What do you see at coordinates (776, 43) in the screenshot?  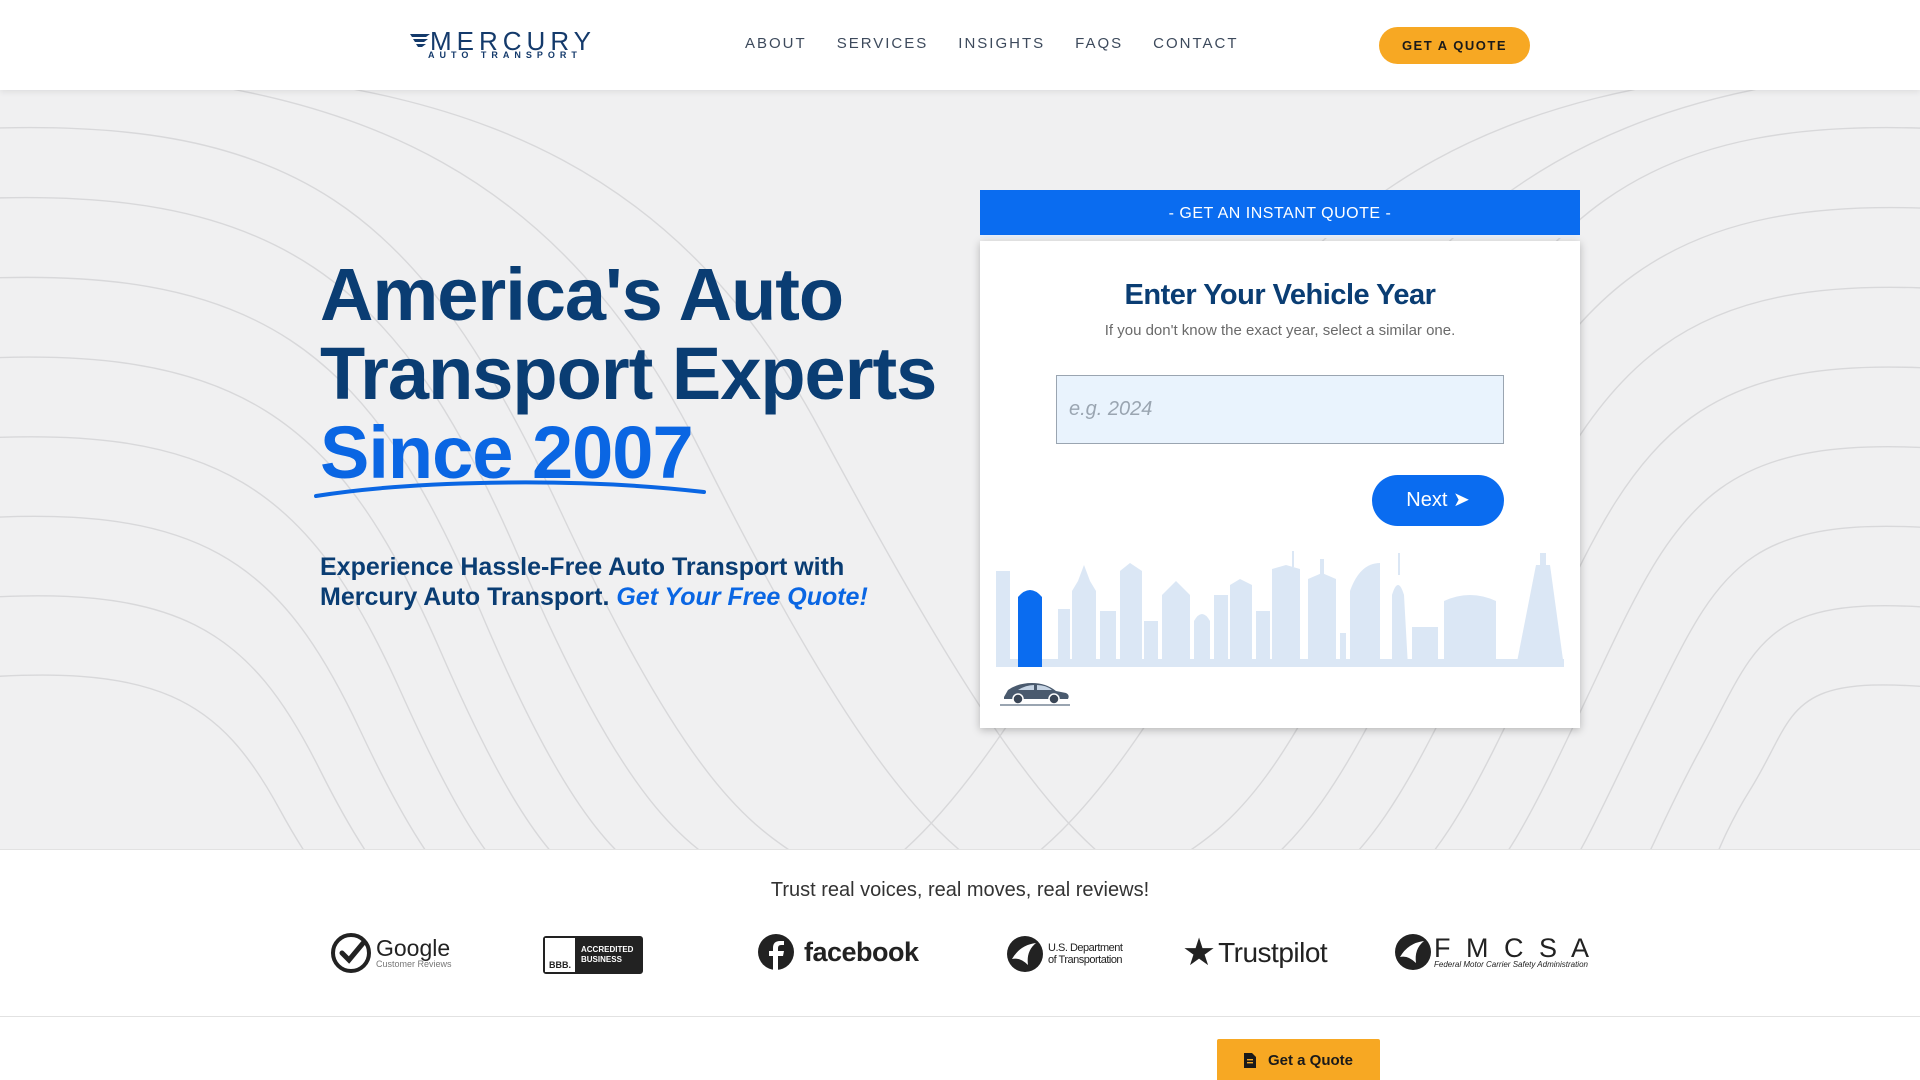 I see `nav-about: ABOUT` at bounding box center [776, 43].